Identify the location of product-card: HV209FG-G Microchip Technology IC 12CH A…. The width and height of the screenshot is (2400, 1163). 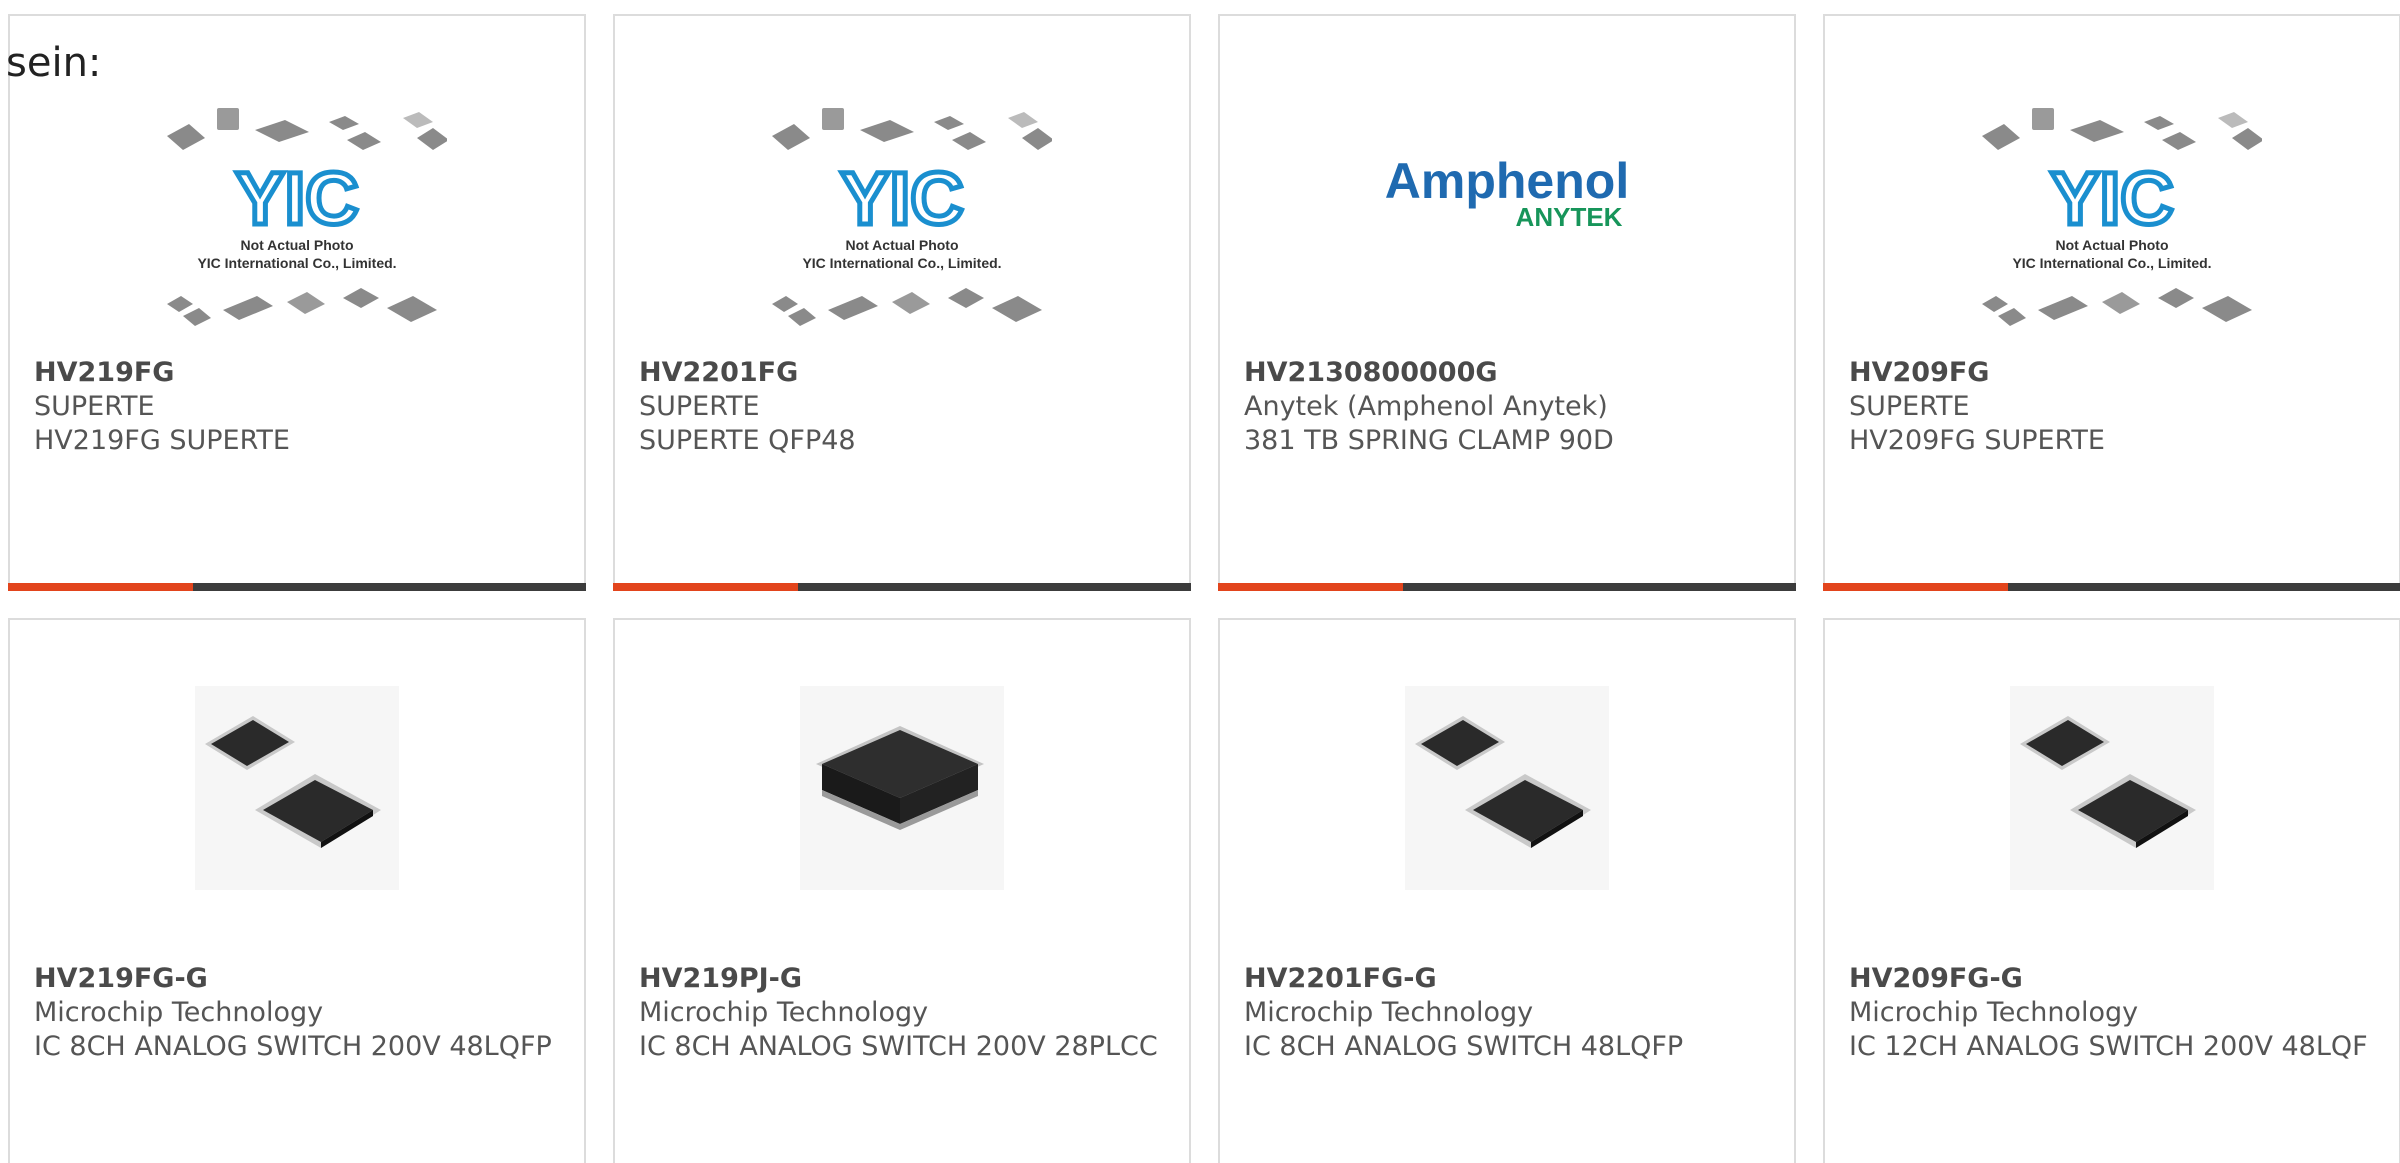
(2111, 890).